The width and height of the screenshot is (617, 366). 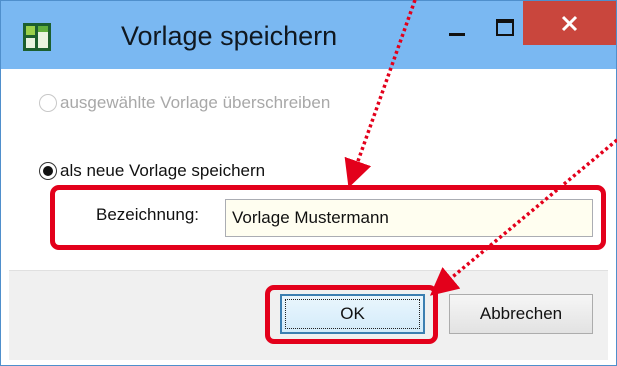 What do you see at coordinates (162, 171) in the screenshot?
I see `save-as-new-label: als neue Vorlage speichern` at bounding box center [162, 171].